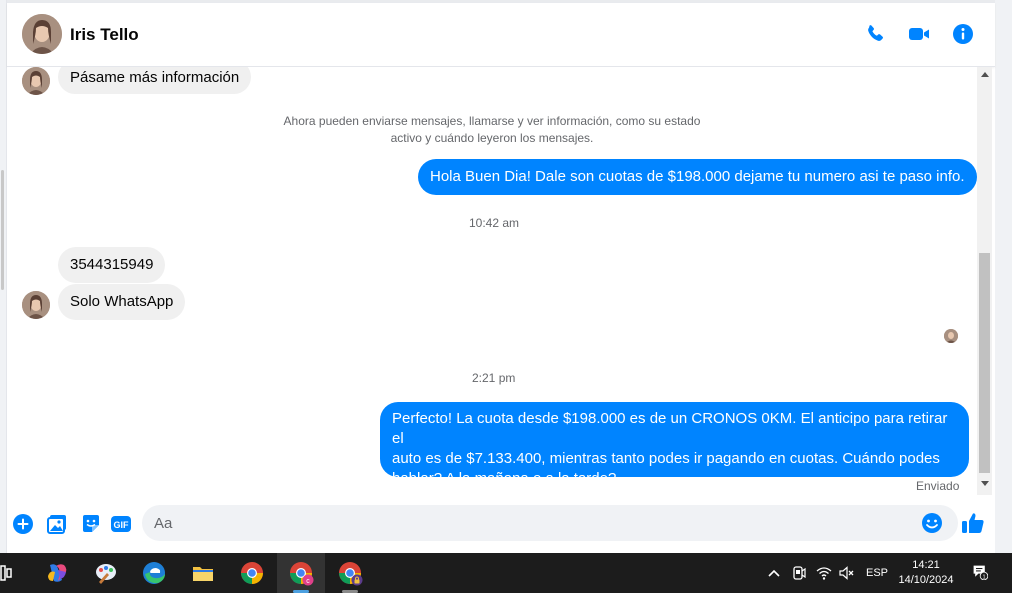  What do you see at coordinates (932, 523) in the screenshot?
I see `emoji-icon` at bounding box center [932, 523].